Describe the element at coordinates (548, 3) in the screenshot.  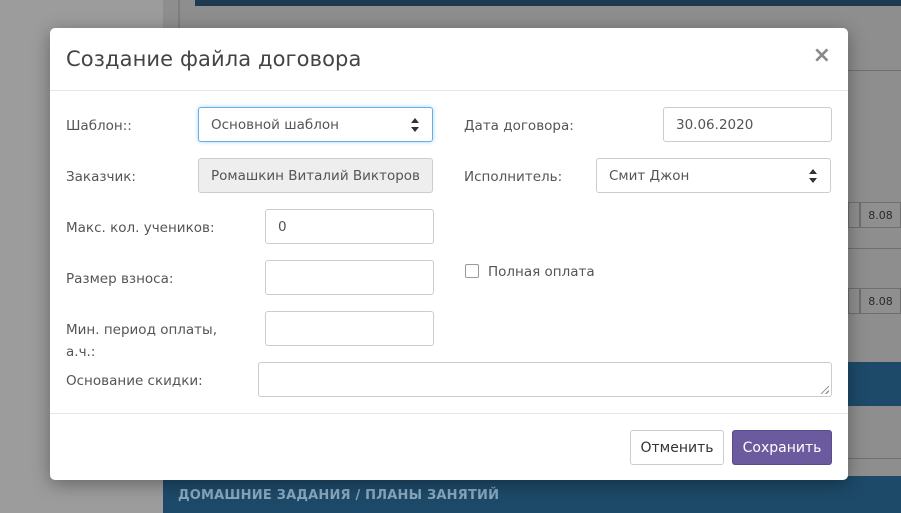
I see `background-top-bar` at that location.